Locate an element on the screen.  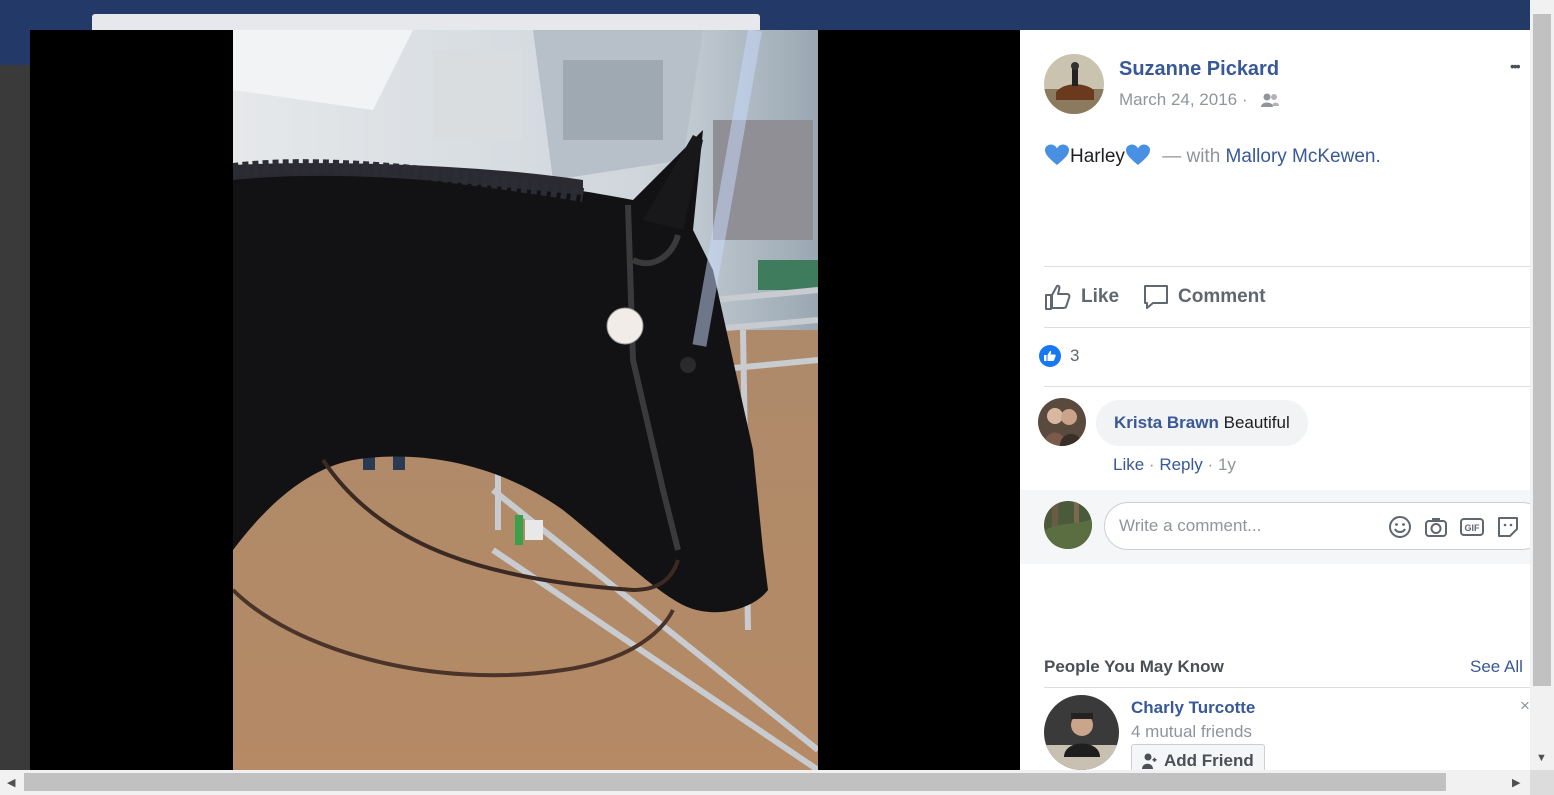
pymk-title: People You May Know is located at coordinates (1134, 666).